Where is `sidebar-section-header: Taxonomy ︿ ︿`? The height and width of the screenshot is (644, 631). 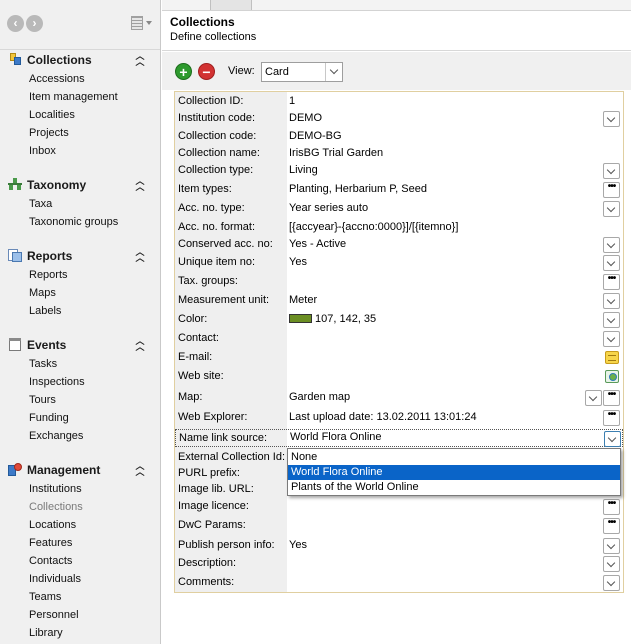 sidebar-section-header: Taxonomy ︿ ︿ is located at coordinates (80, 185).